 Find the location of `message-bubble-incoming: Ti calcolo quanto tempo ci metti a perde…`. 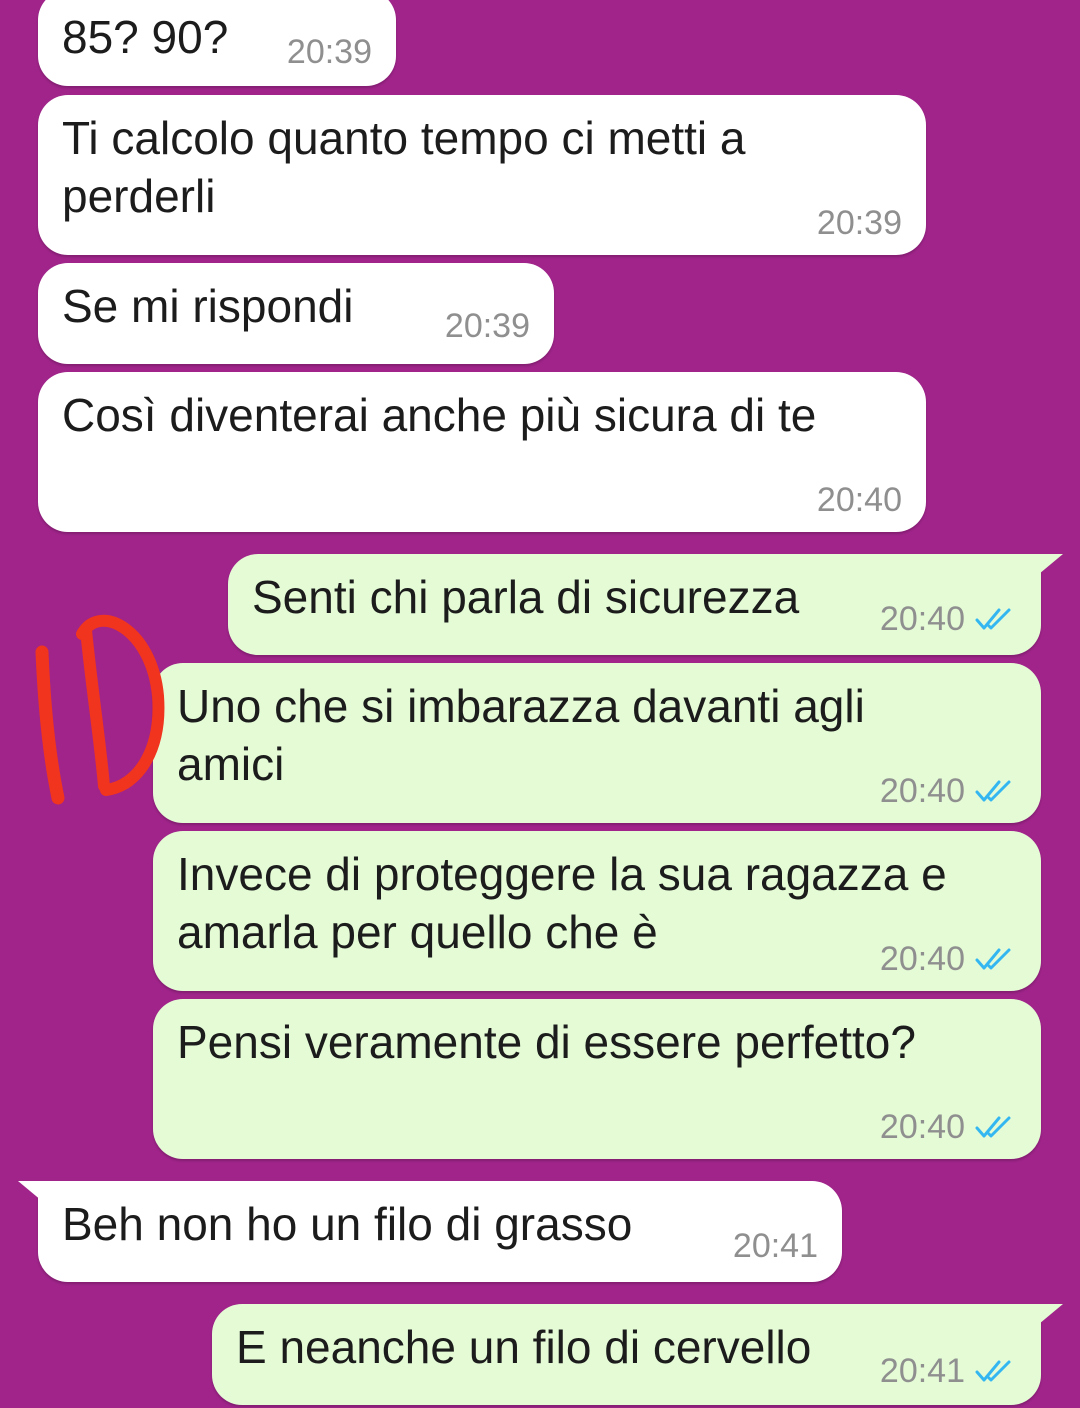

message-bubble-incoming: Ti calcolo quanto tempo ci metti a perde… is located at coordinates (482, 175).